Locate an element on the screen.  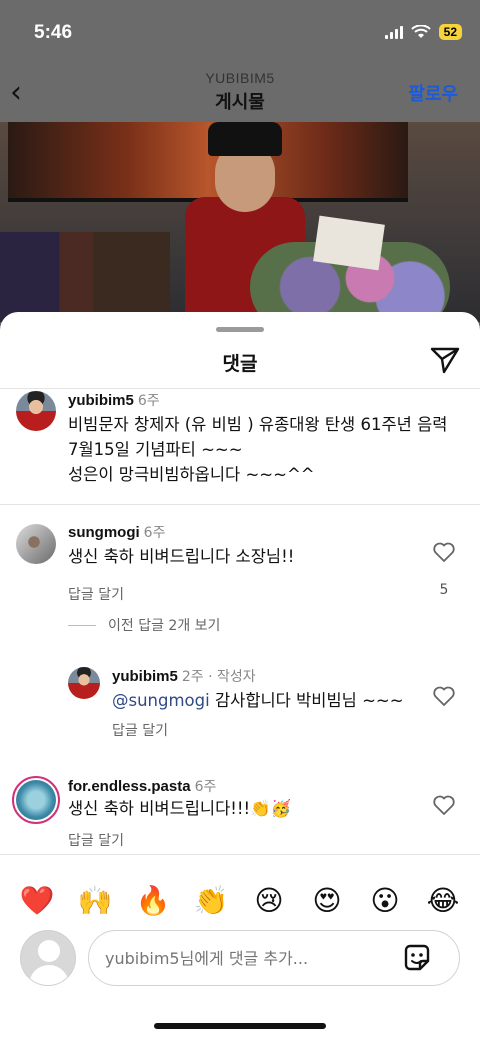
composer-divider is located at coordinates (240, 854).